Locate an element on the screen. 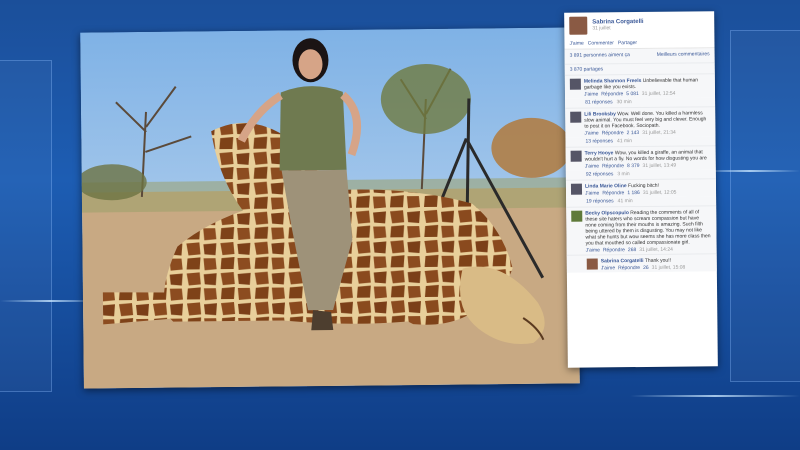 The image size is (800, 450). replies-time: 30 min is located at coordinates (624, 102).